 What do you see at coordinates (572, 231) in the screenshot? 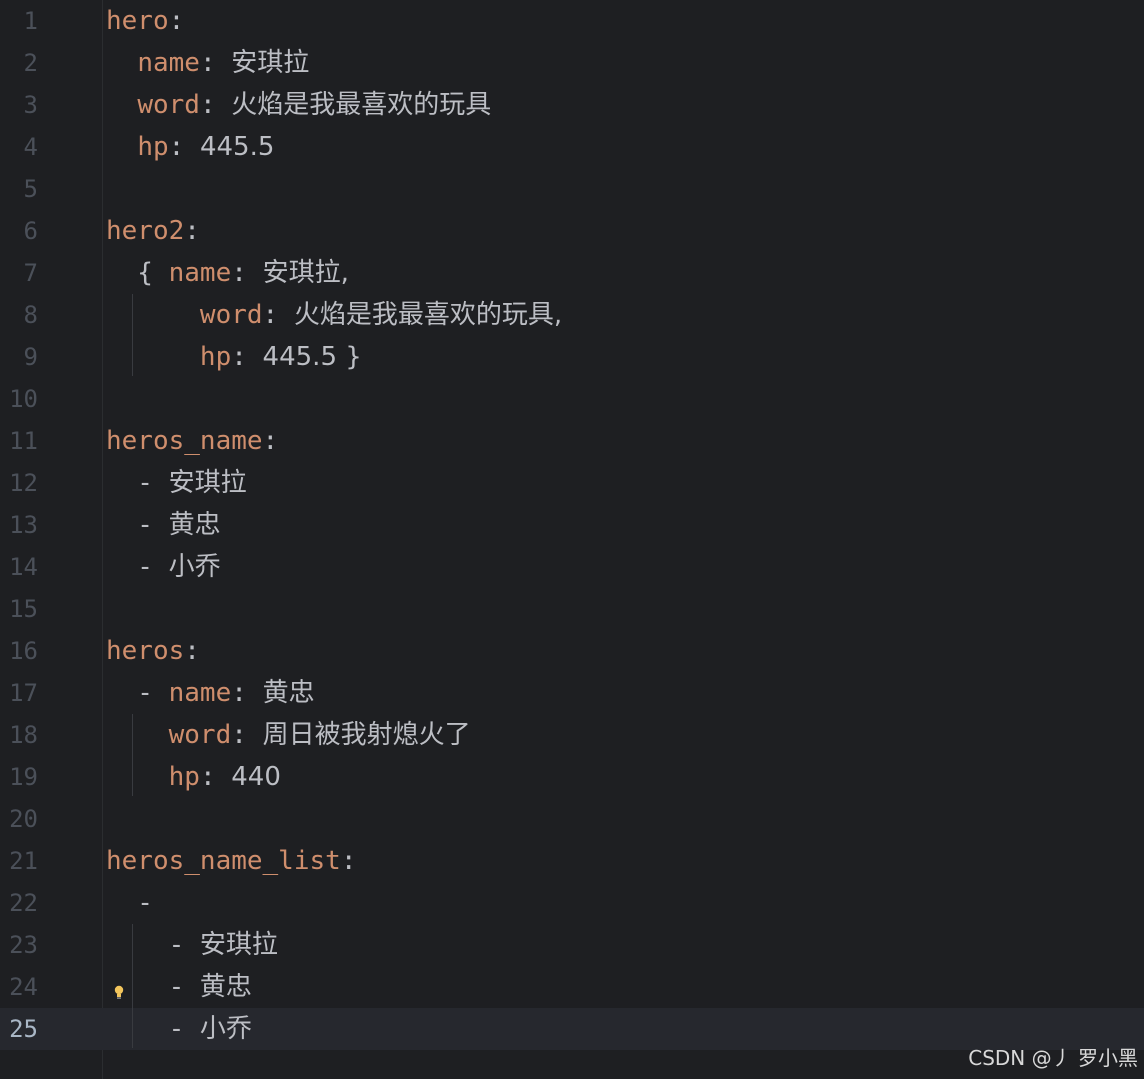
I see `code-line: 6 hero2:` at bounding box center [572, 231].